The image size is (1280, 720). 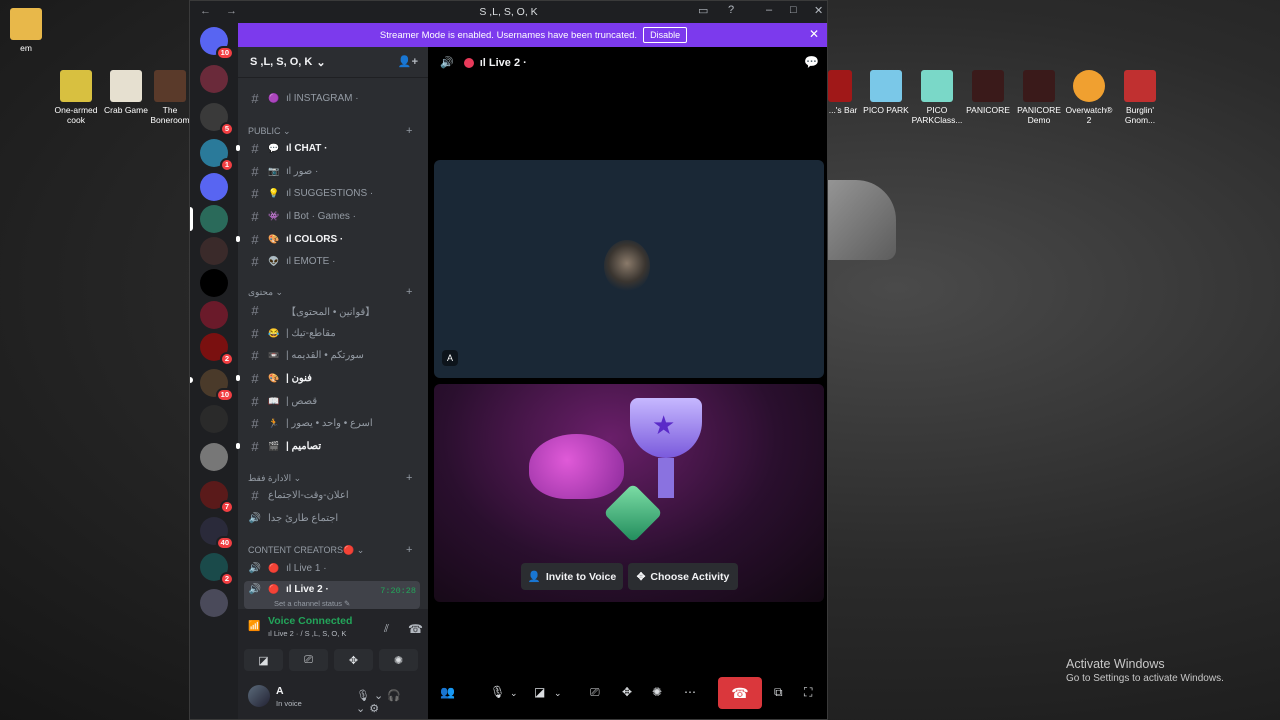 I want to click on direct-messages-button: 10, so click(x=217, y=43).